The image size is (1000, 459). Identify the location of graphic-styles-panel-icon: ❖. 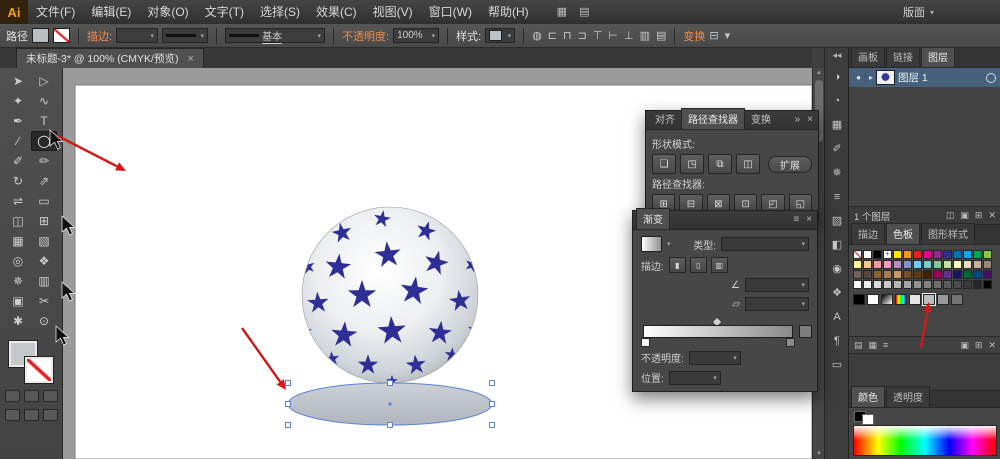
(837, 292).